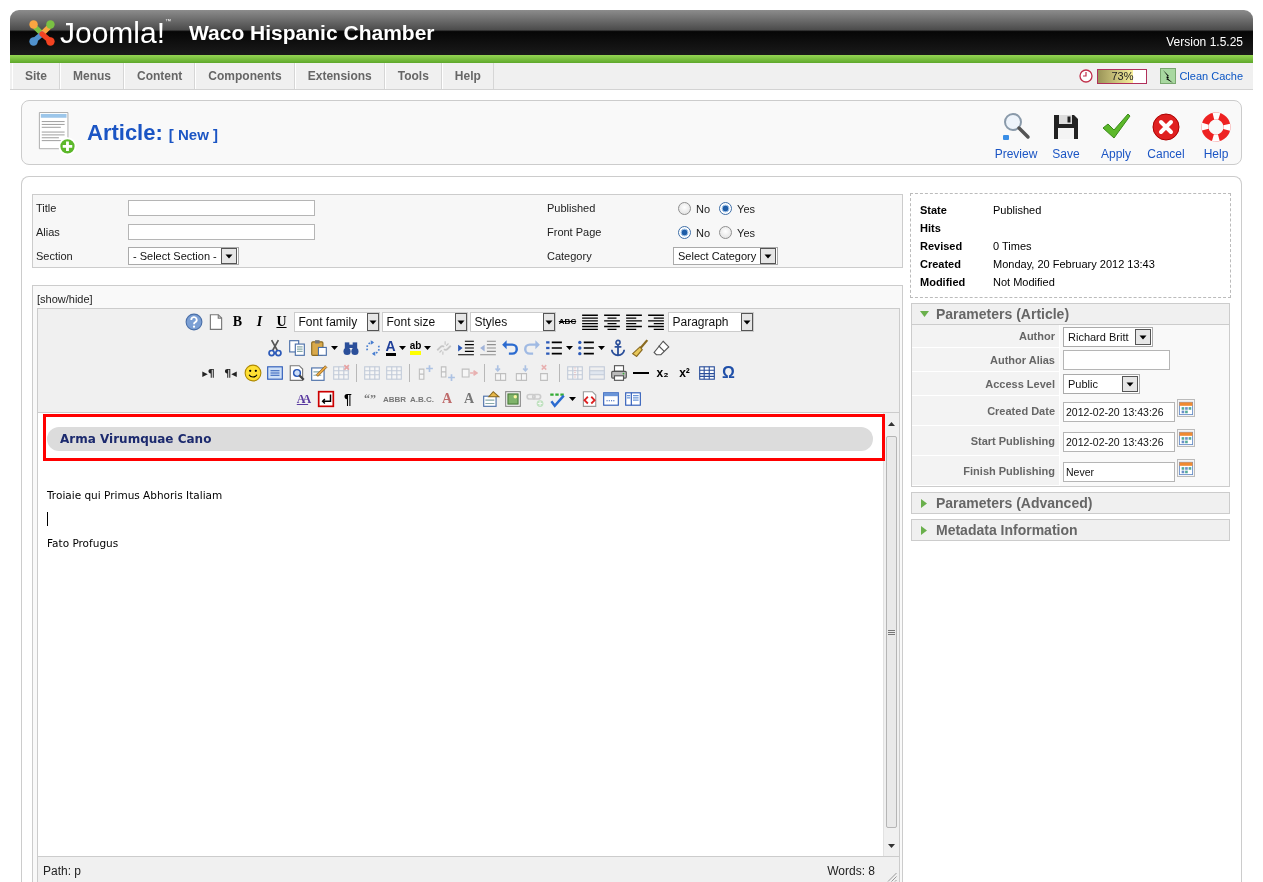 This screenshot has height=882, width=1263. Describe the element at coordinates (183, 256) in the screenshot. I see `dropdown: - Select Section -` at that location.